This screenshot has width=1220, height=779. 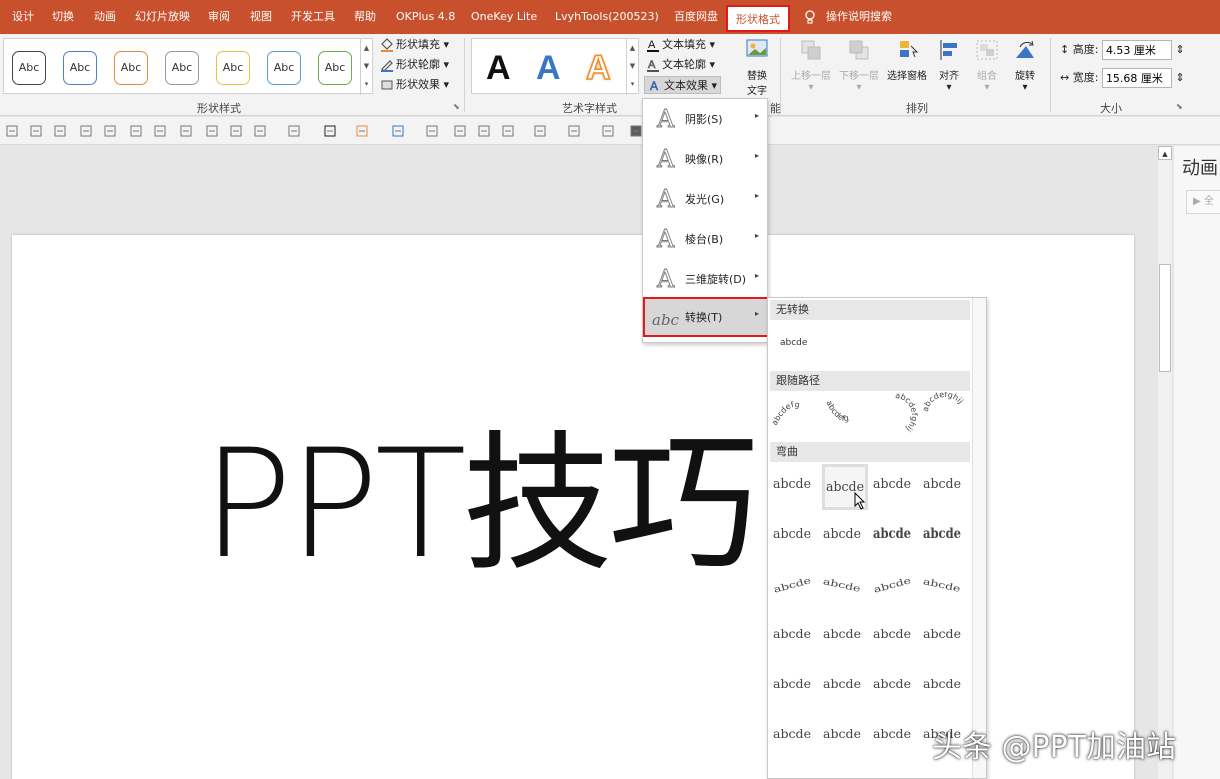 What do you see at coordinates (987, 65) in the screenshot?
I see `group-button: 组合 ▾` at bounding box center [987, 65].